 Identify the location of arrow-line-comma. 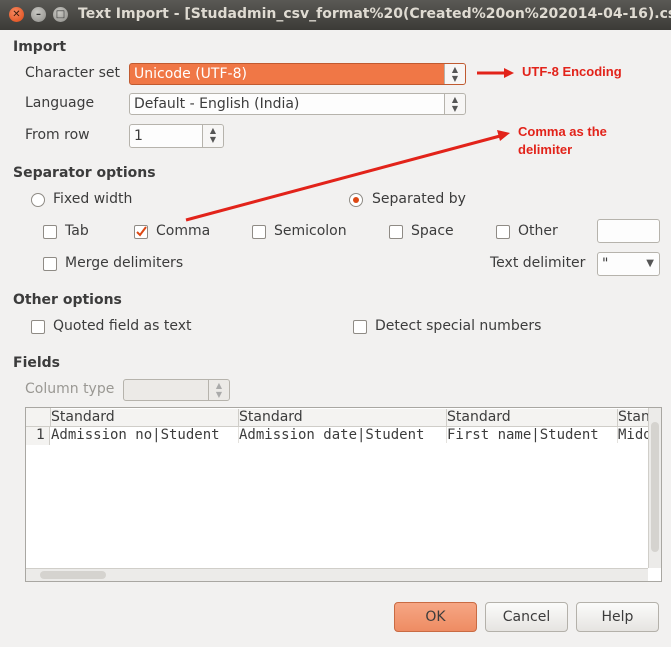
(343, 178).